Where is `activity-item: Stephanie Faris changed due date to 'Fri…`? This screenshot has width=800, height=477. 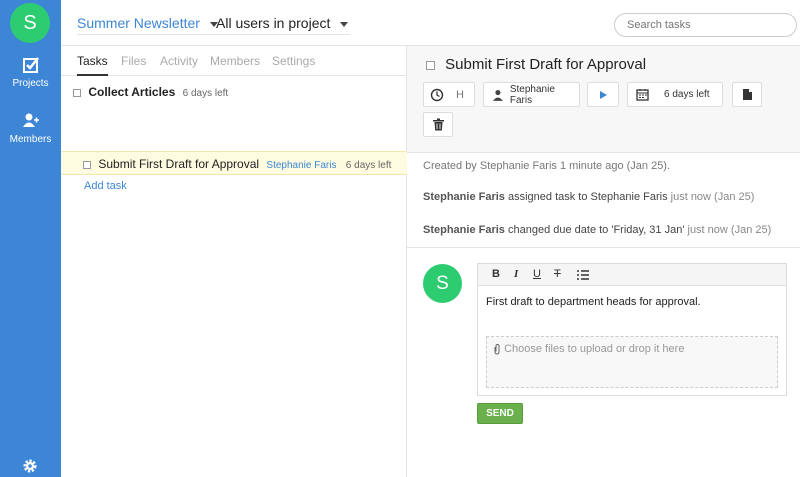 activity-item: Stephanie Faris changed due date to 'Fri… is located at coordinates (597, 230).